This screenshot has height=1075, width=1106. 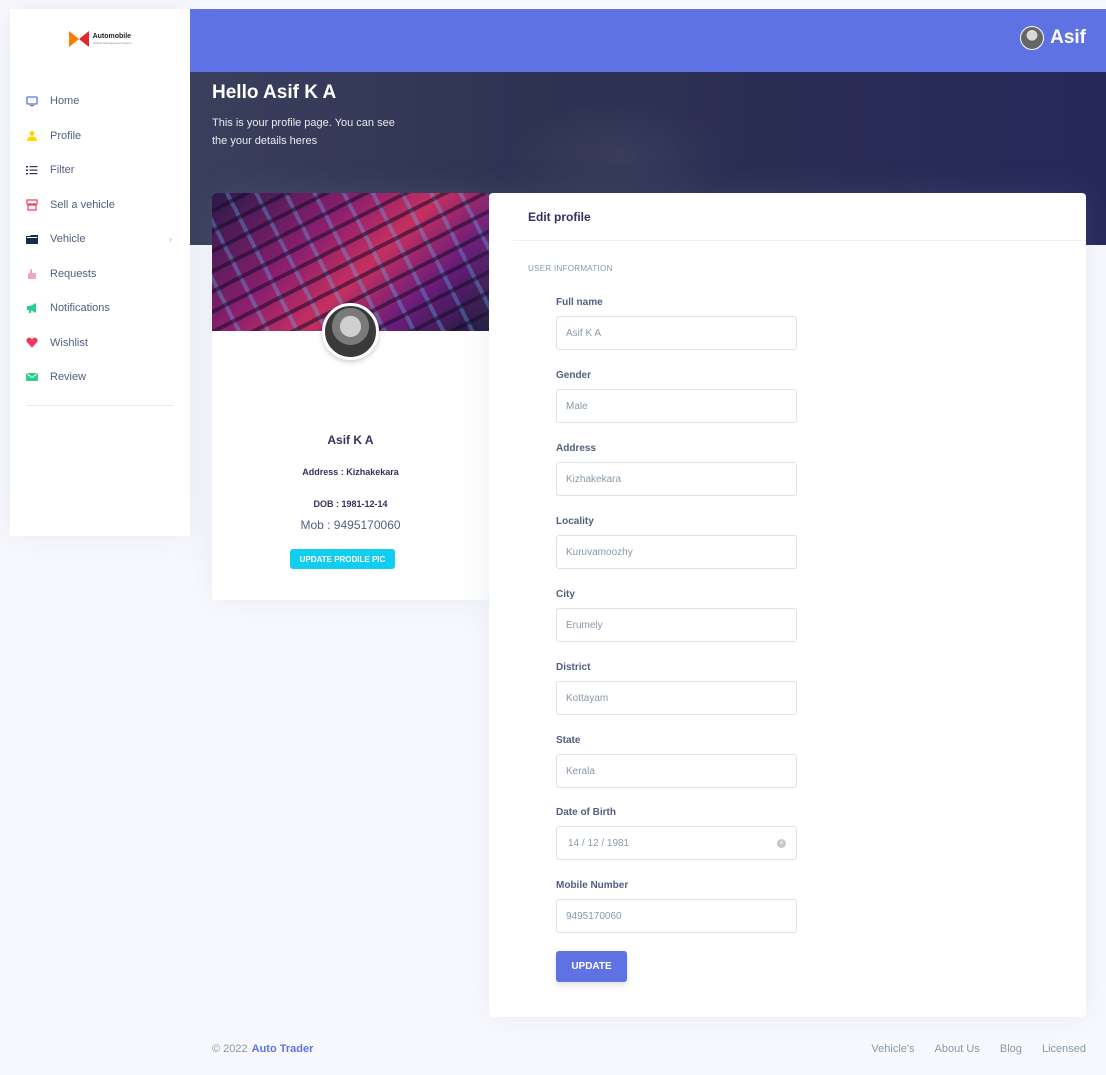 I want to click on full-name-label: Full name, so click(x=579, y=302).